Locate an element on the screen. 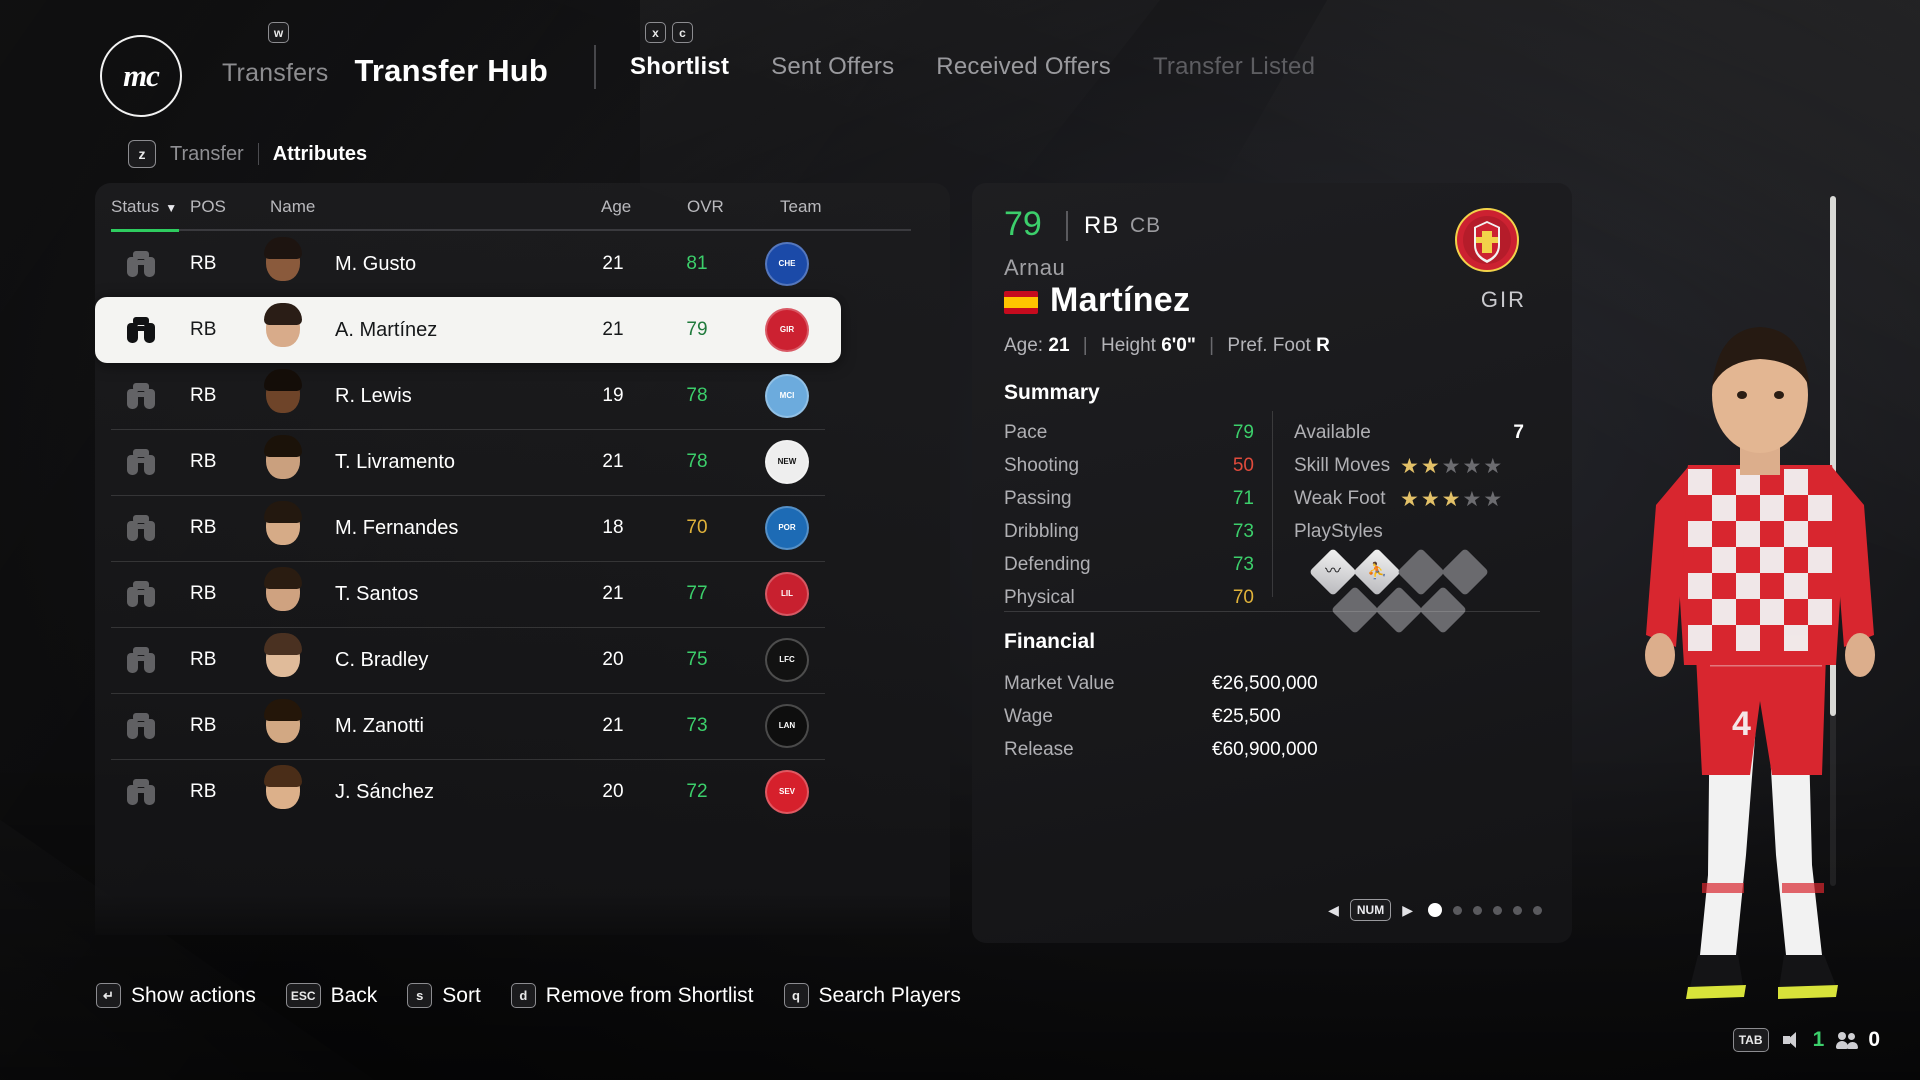 This screenshot has height=1080, width=1920. action-hint-key: q is located at coordinates (796, 995).